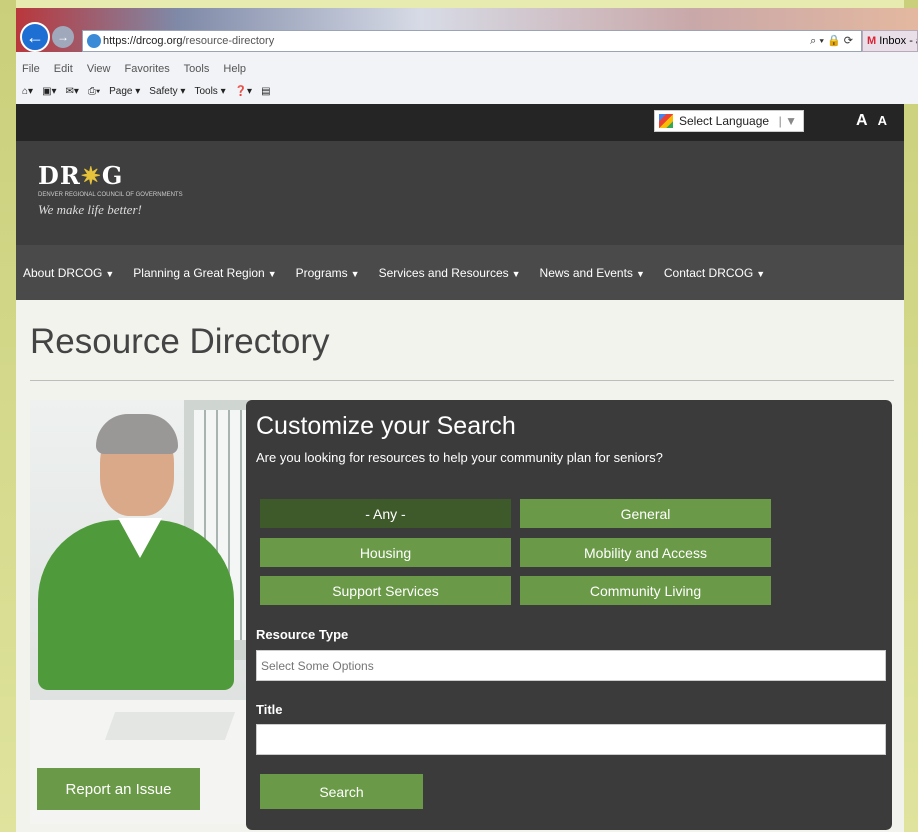 The width and height of the screenshot is (918, 832). What do you see at coordinates (666, 121) in the screenshot?
I see `google-translate-icon` at bounding box center [666, 121].